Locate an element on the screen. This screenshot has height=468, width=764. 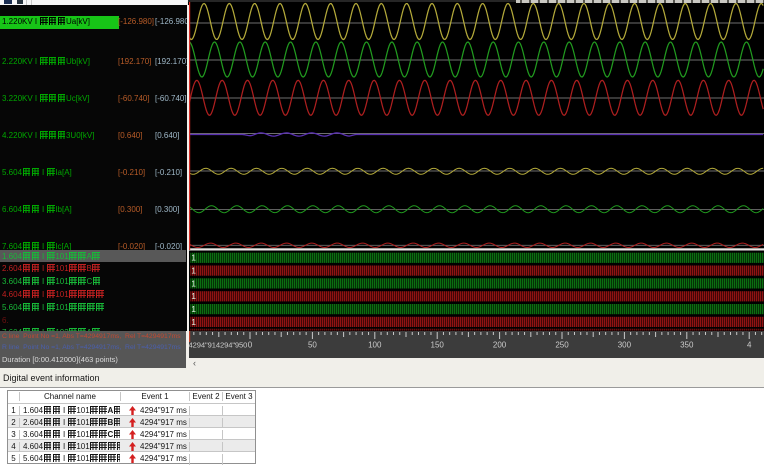
svg-text: 50 is located at coordinates (312, 345).